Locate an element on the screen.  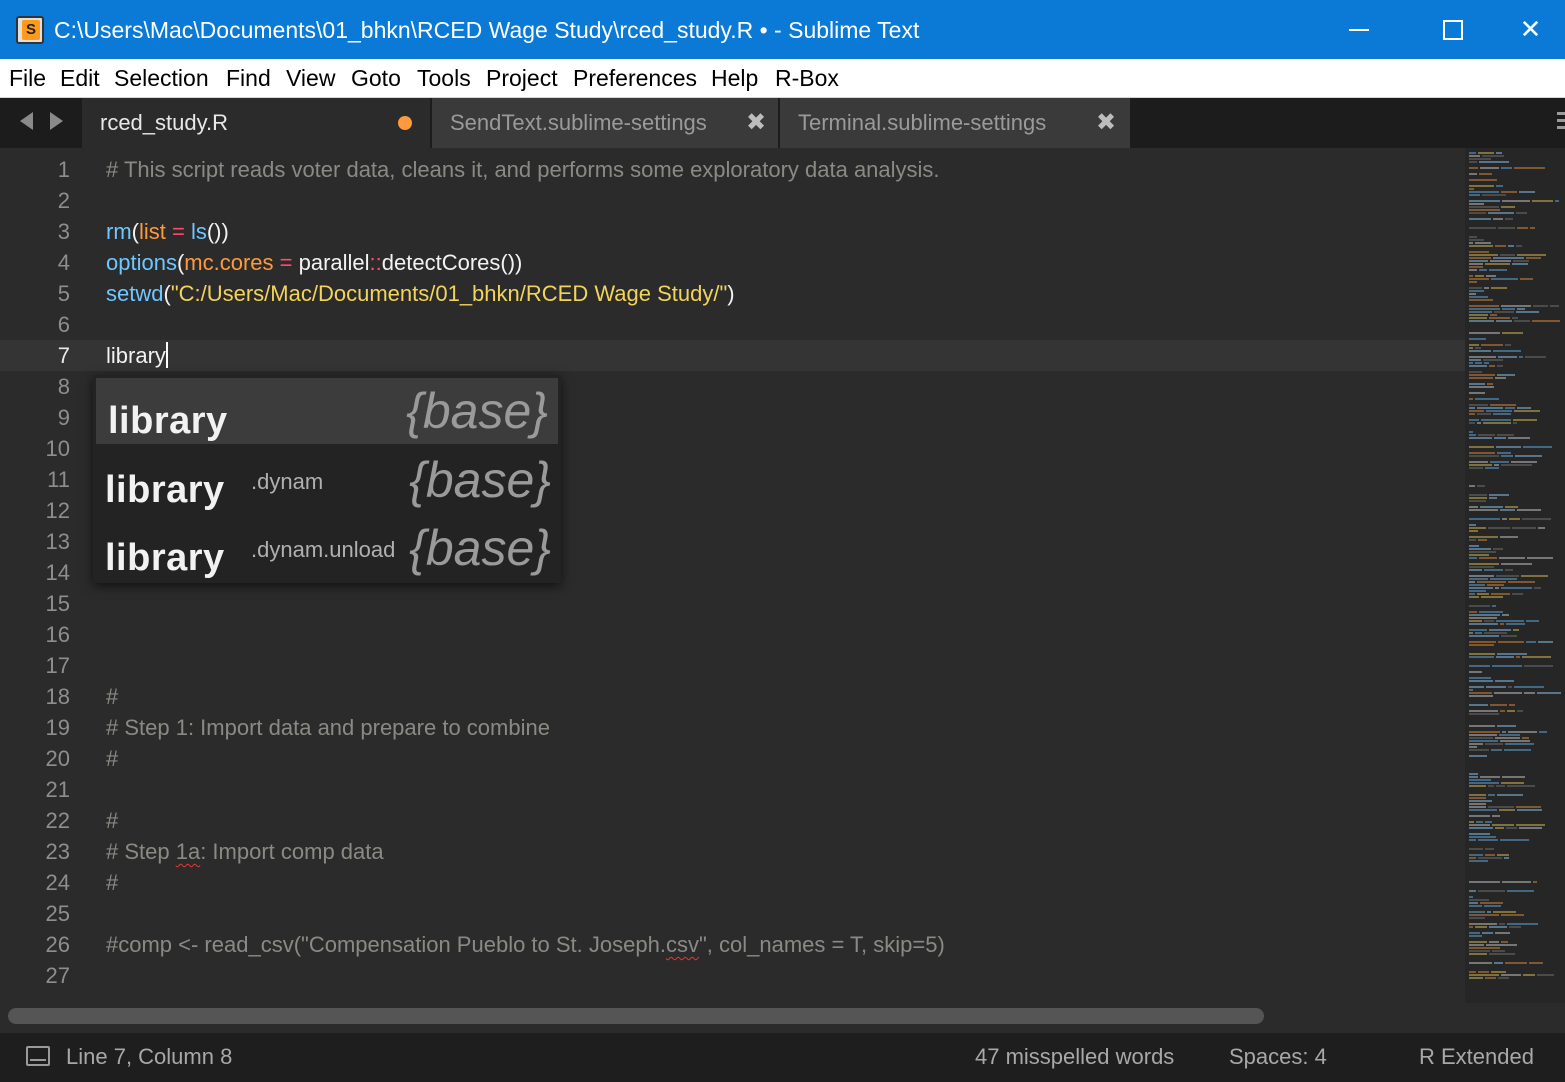
tab-rced-study: rced_study.R is located at coordinates (256, 123).